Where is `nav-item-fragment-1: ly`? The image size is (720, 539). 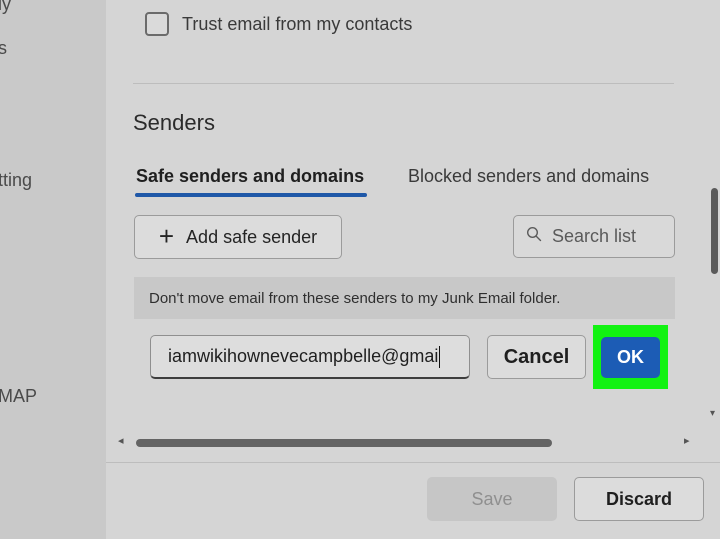
nav-item-fragment-1: ly is located at coordinates (5, 7).